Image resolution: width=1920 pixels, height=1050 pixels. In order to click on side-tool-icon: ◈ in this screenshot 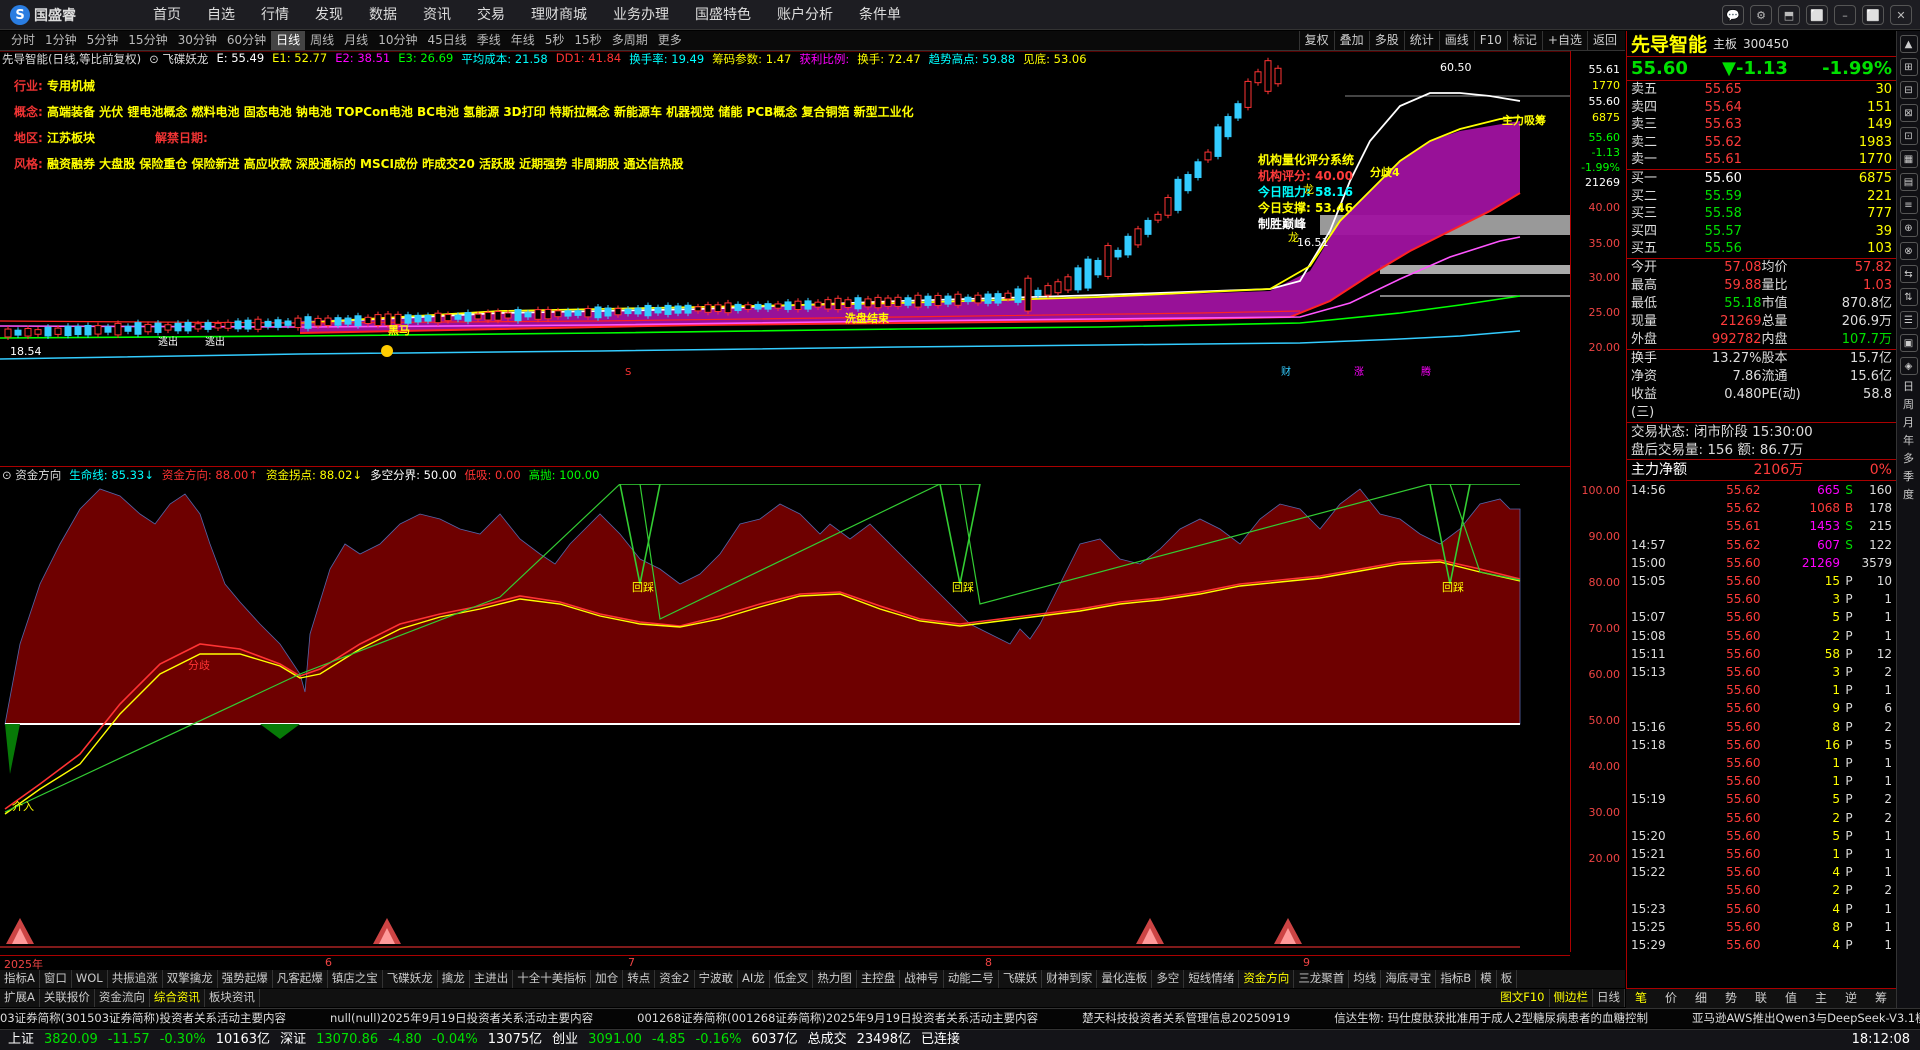, I will do `click(1908, 366)`.